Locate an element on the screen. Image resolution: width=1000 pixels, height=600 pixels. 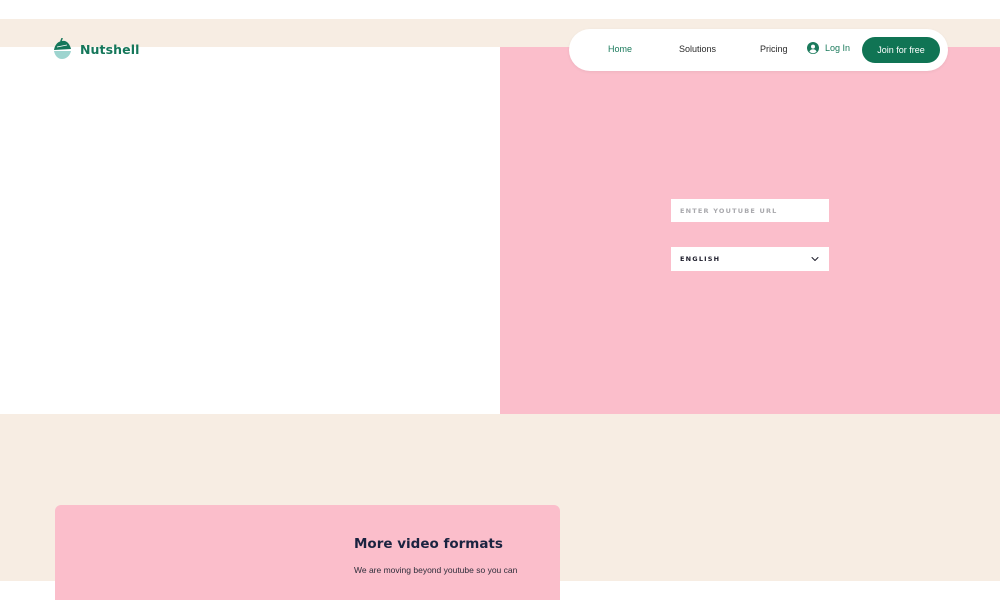
feature-title: More video formats is located at coordinates (428, 544).